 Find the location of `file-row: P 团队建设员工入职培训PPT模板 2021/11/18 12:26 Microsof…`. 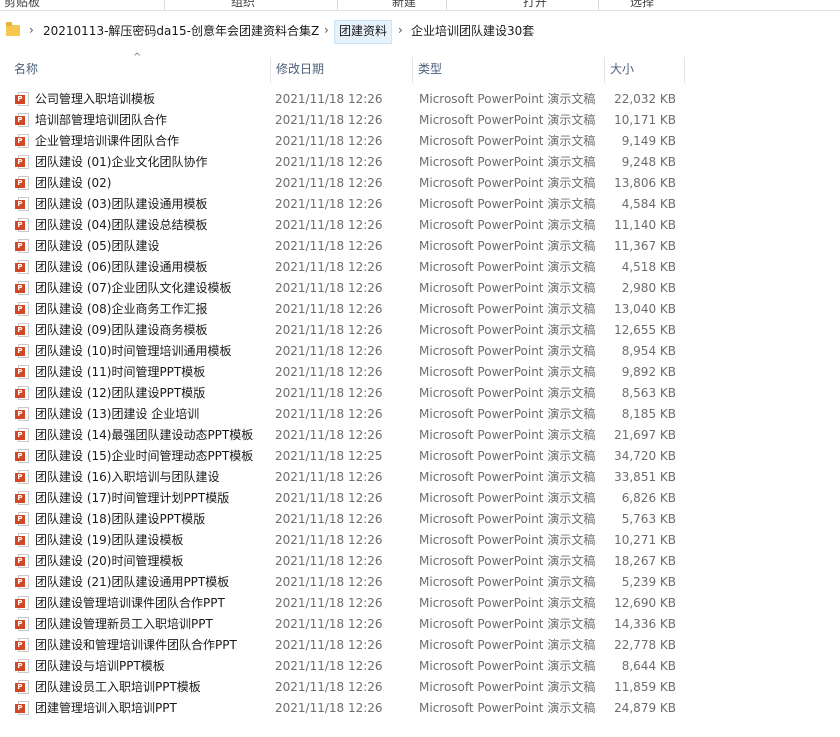

file-row: P 团队建设员工入职培训PPT模板 2021/11/18 12:26 Microsof… is located at coordinates (420, 687).